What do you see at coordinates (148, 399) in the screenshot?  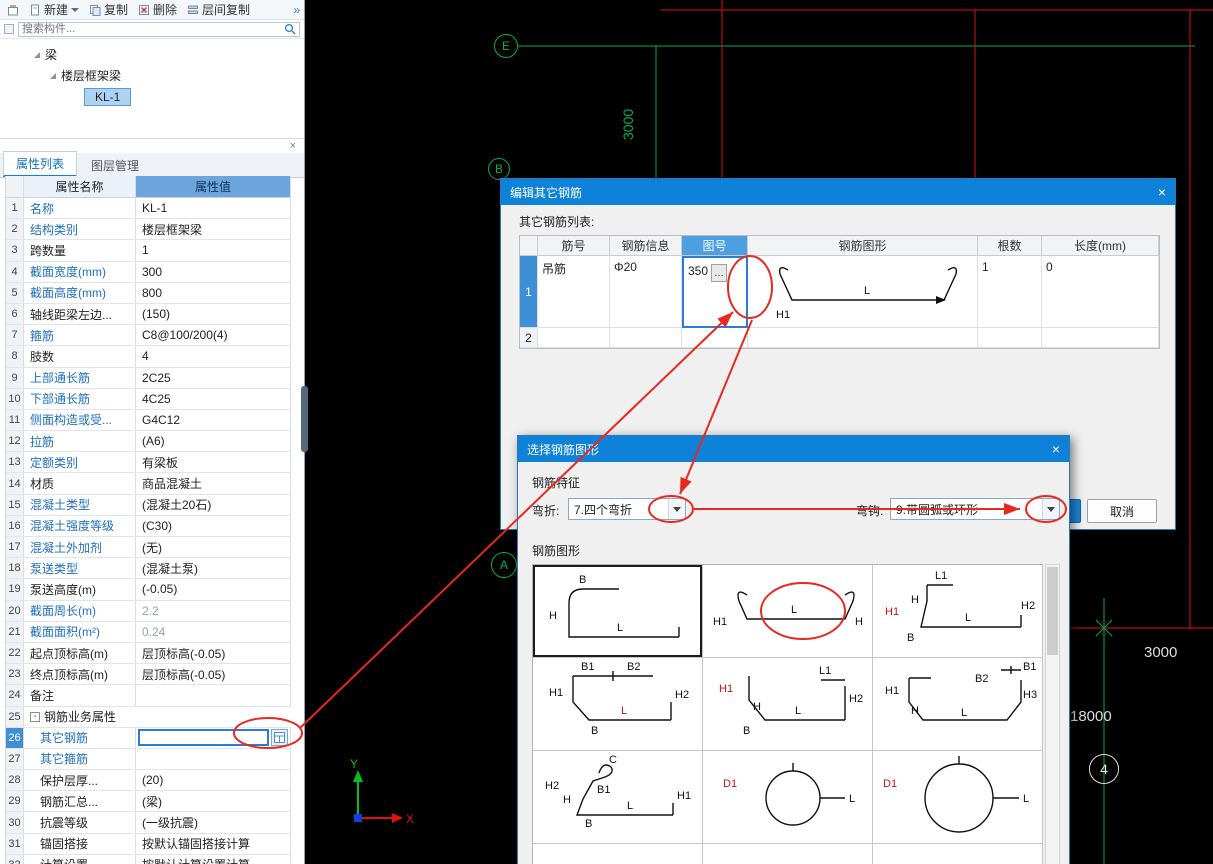 I see `property-row: 10 下部通长筋 4C25` at bounding box center [148, 399].